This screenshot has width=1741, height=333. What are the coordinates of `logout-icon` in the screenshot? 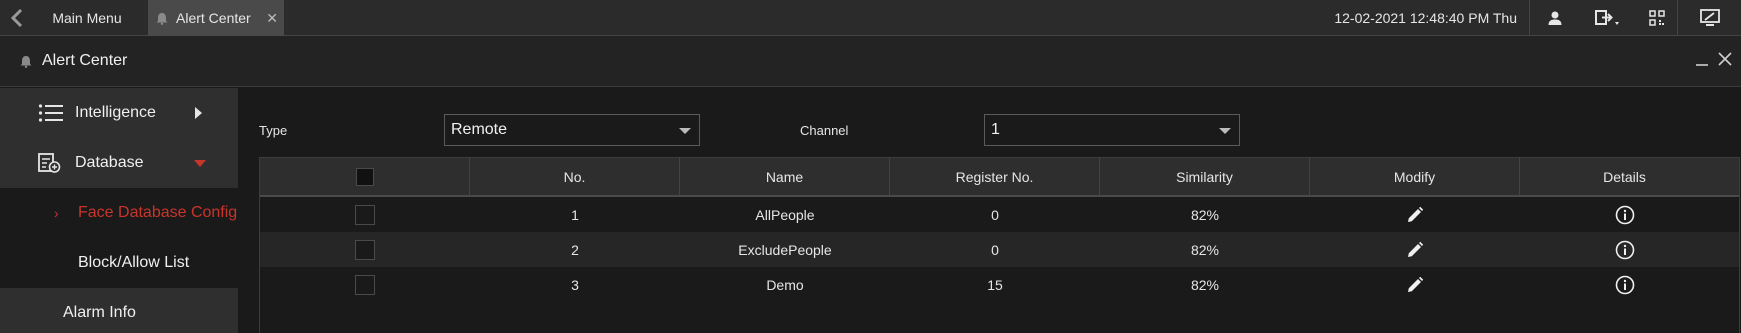 It's located at (1607, 17).